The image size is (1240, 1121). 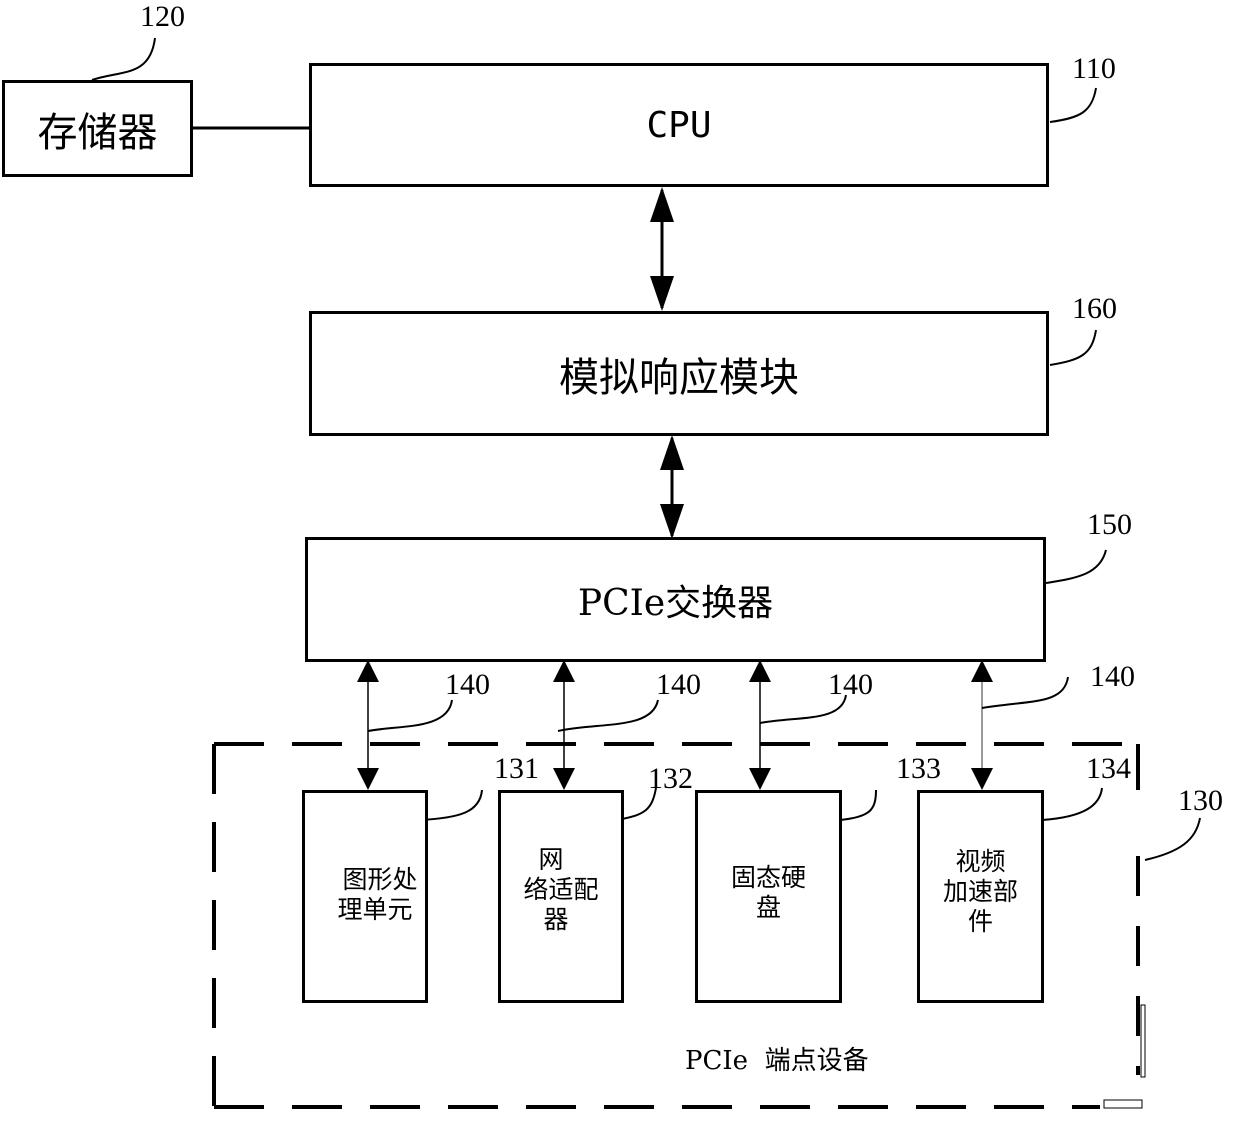 What do you see at coordinates (678, 684) in the screenshot?
I see `ref-140-2: 140` at bounding box center [678, 684].